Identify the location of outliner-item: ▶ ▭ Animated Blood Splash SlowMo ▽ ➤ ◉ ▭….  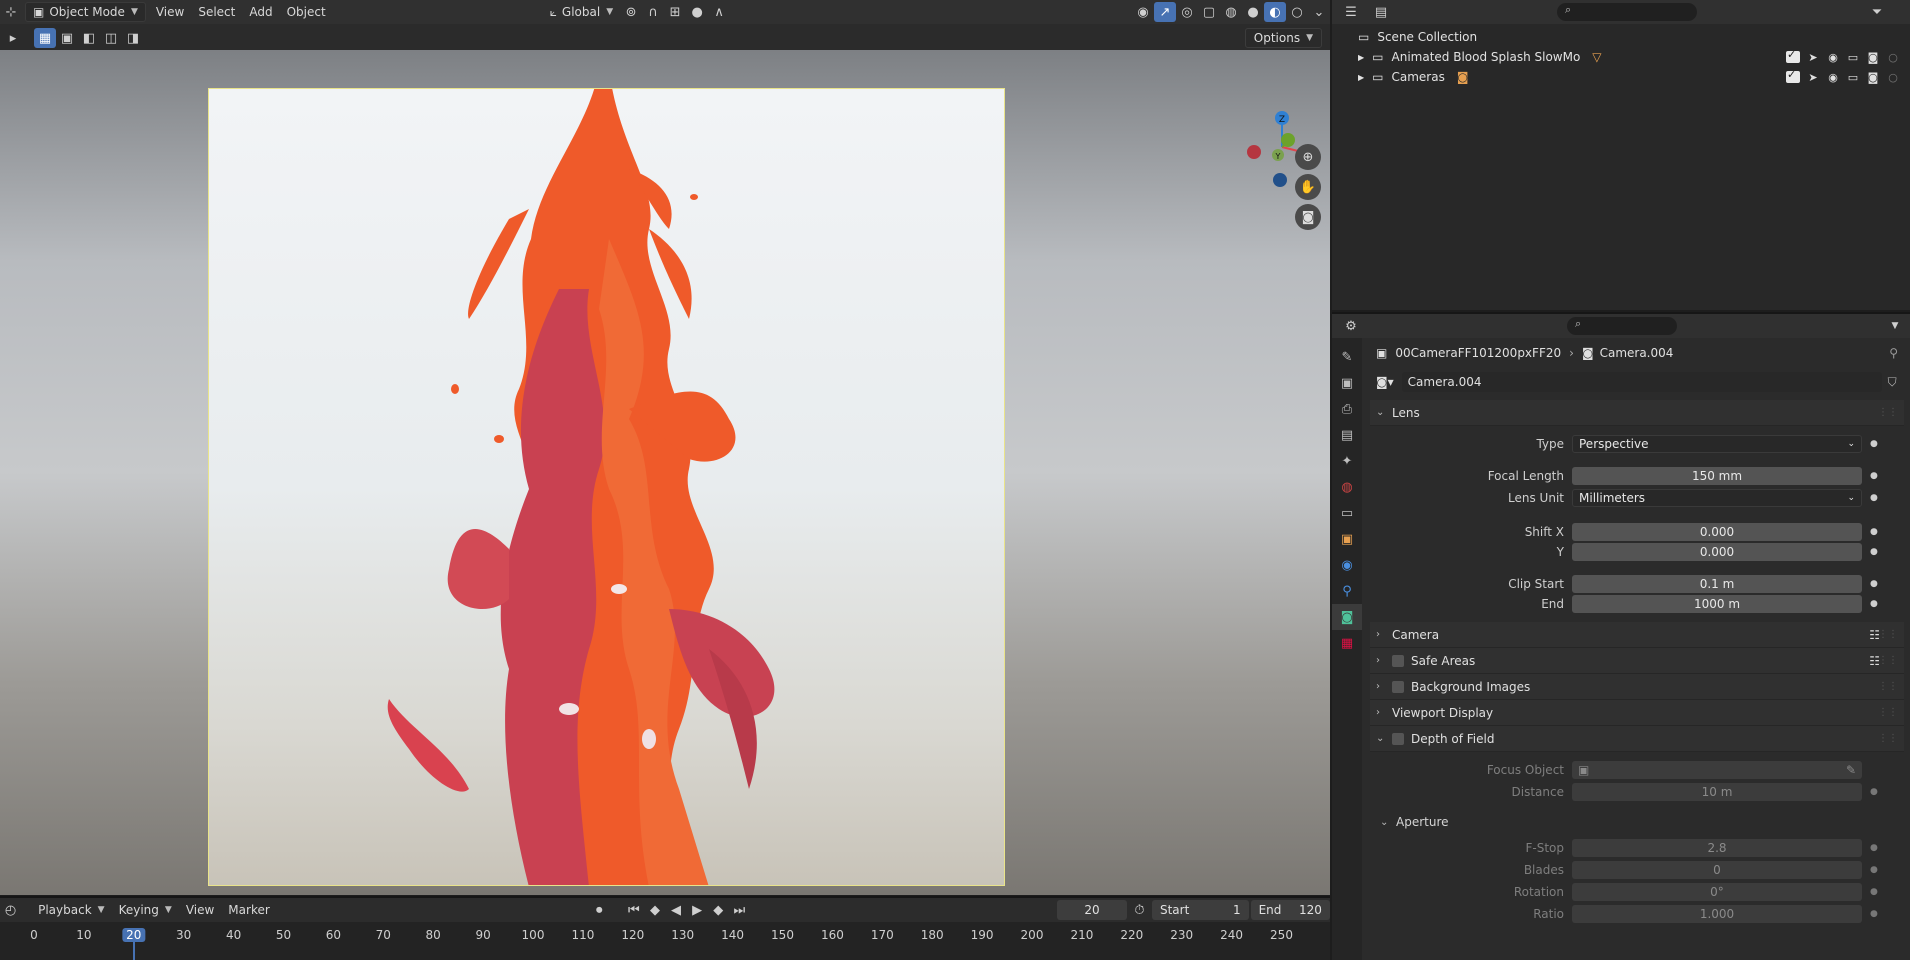
(1621, 57).